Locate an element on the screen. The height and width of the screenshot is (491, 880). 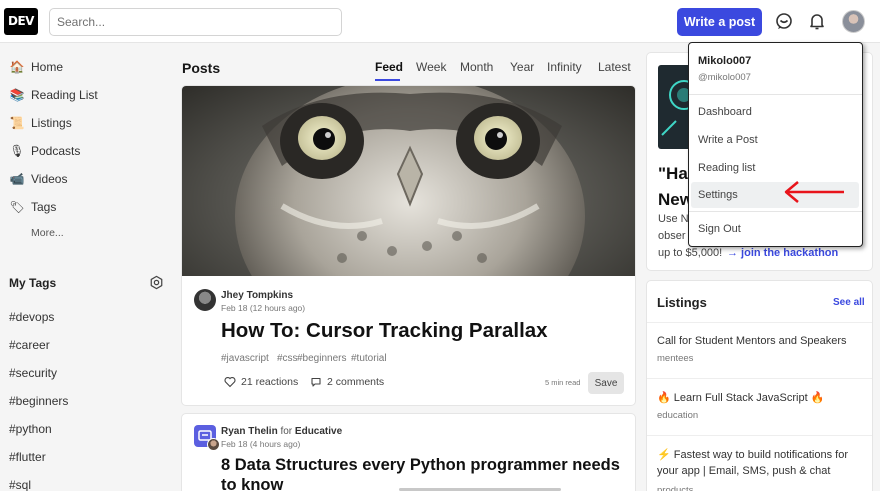
post-title: How To: Cursor Tracking Parallax is located at coordinates (384, 331).